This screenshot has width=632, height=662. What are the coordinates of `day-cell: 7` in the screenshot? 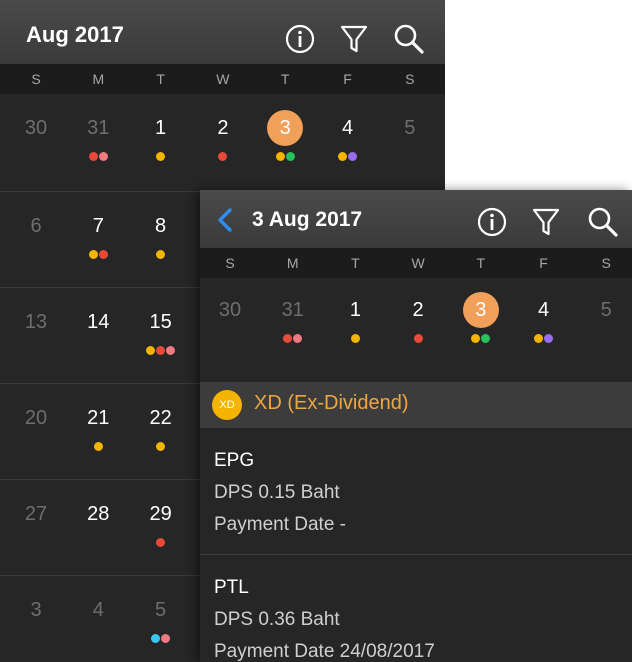 It's located at (98, 235).